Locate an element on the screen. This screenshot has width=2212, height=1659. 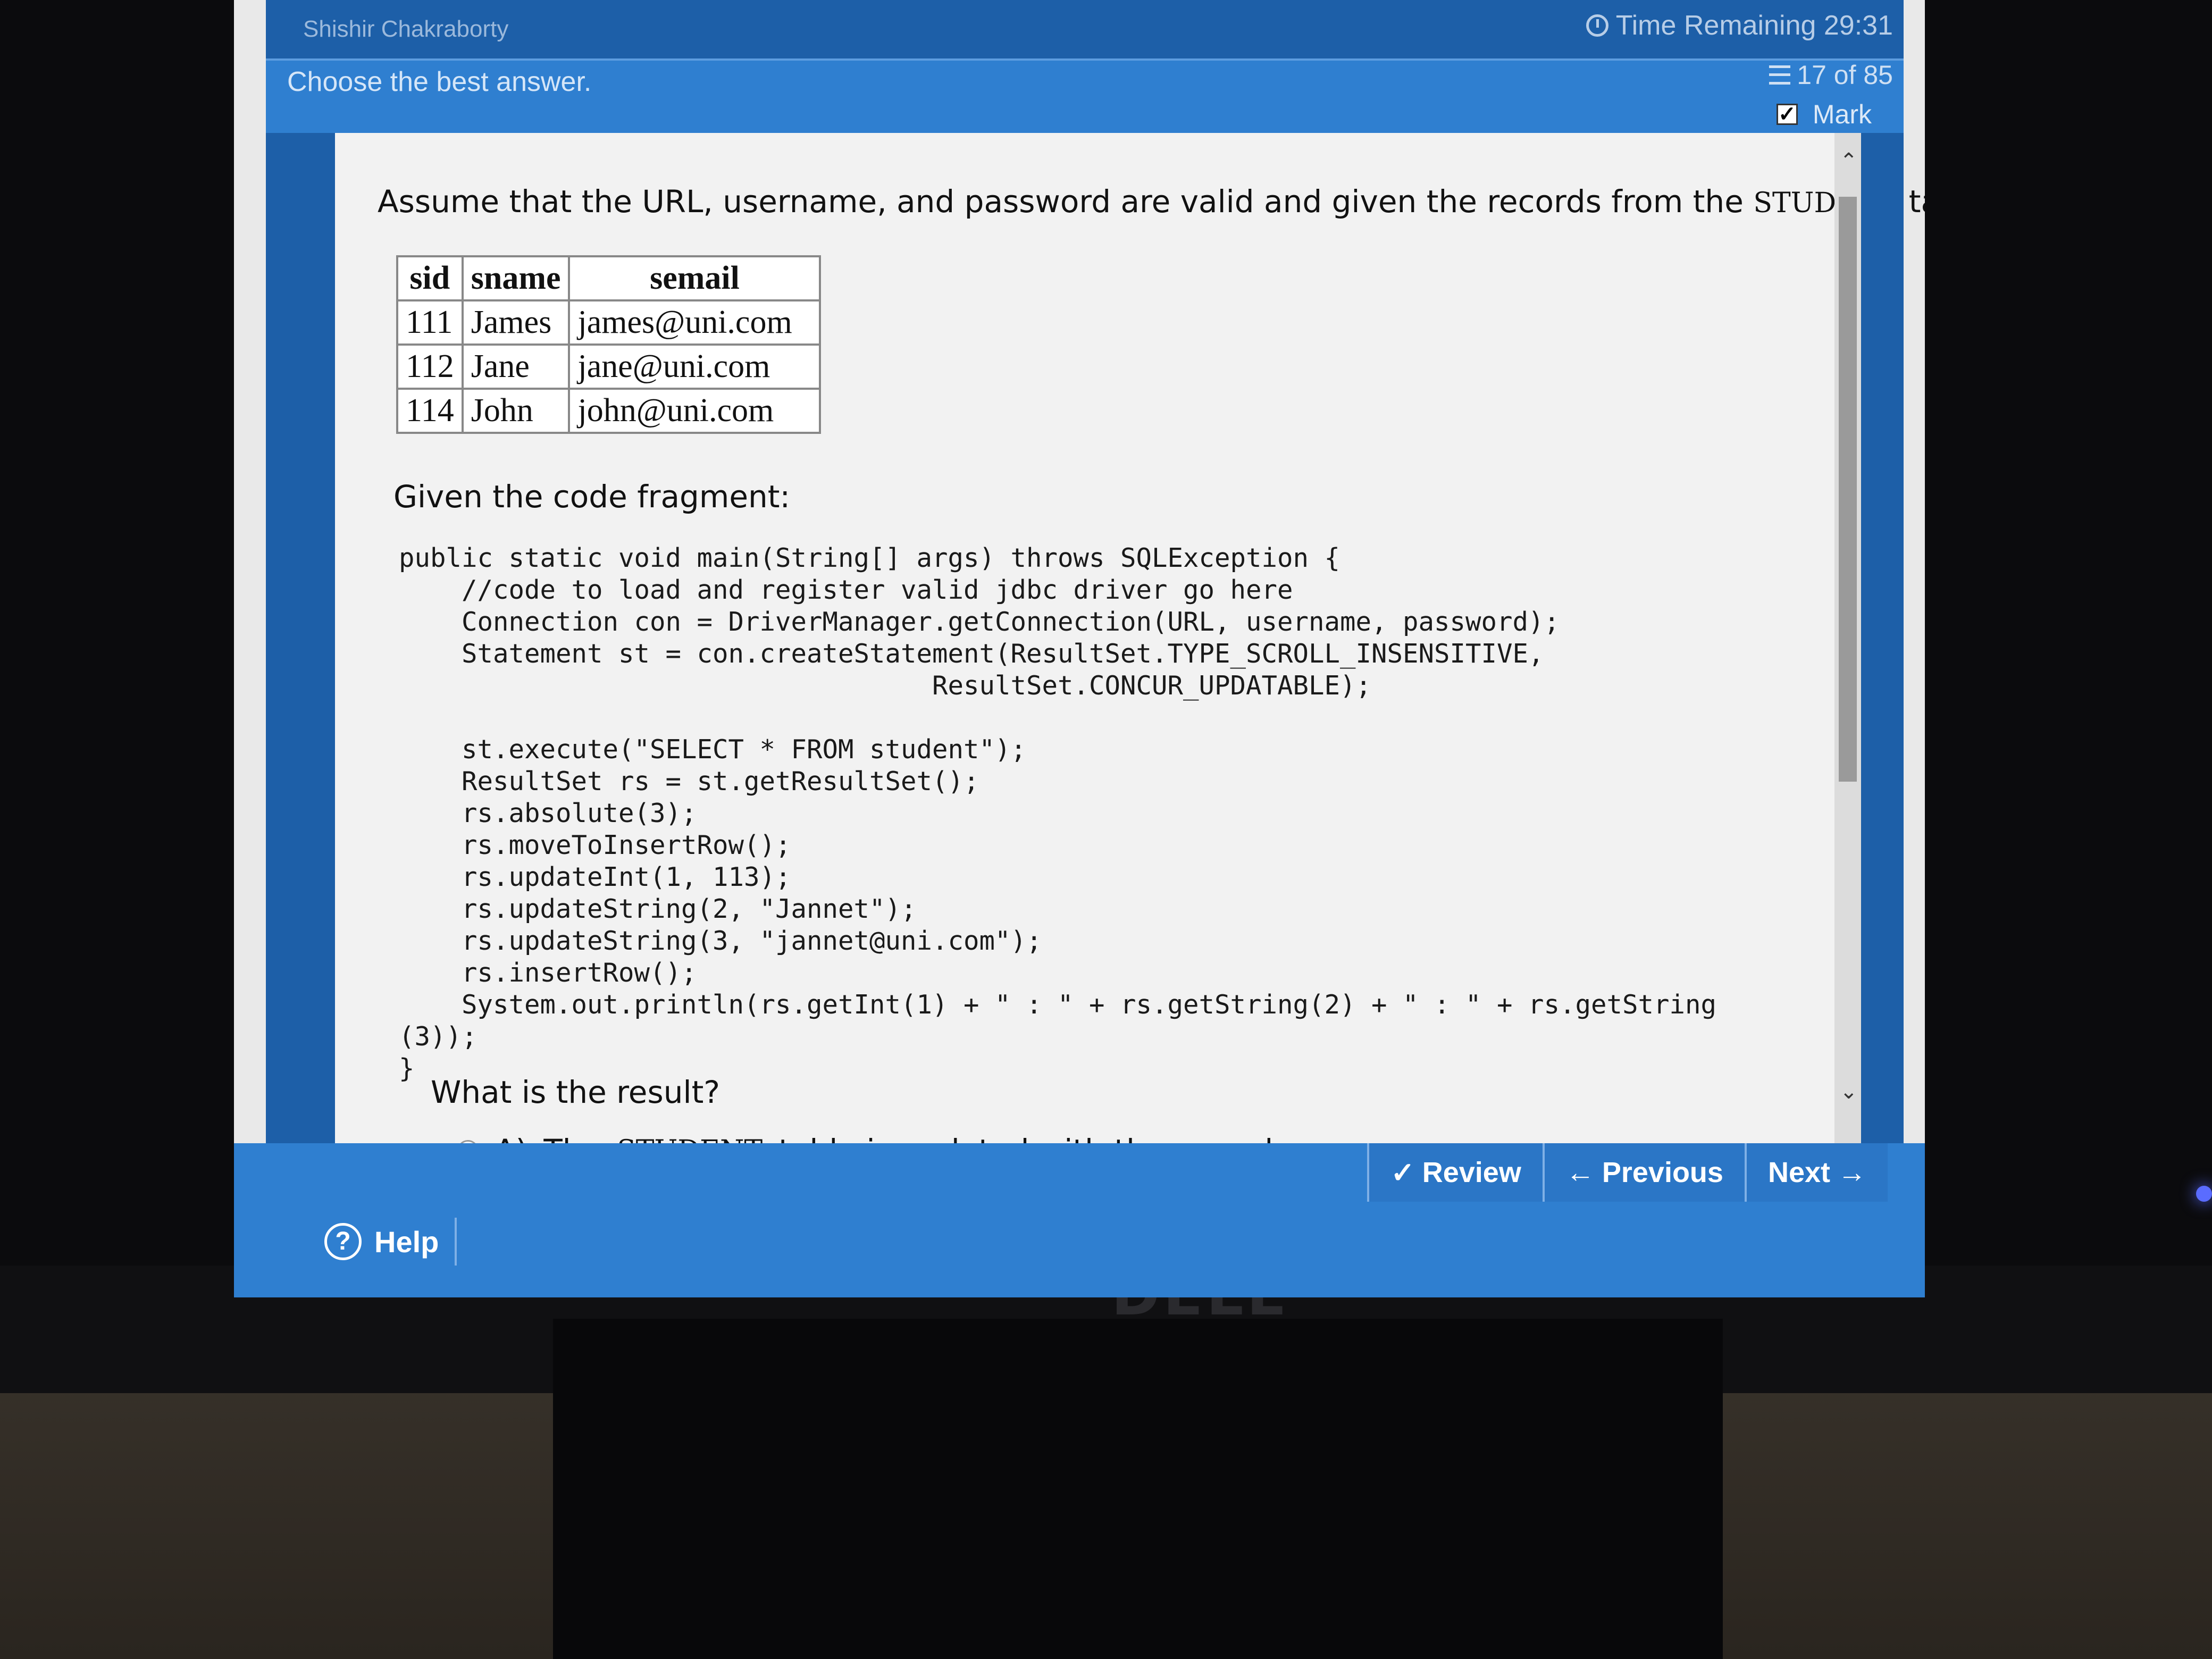
exam-footer: ✓ Review ← Previous Next → ? Help is located at coordinates (1079, 1220).